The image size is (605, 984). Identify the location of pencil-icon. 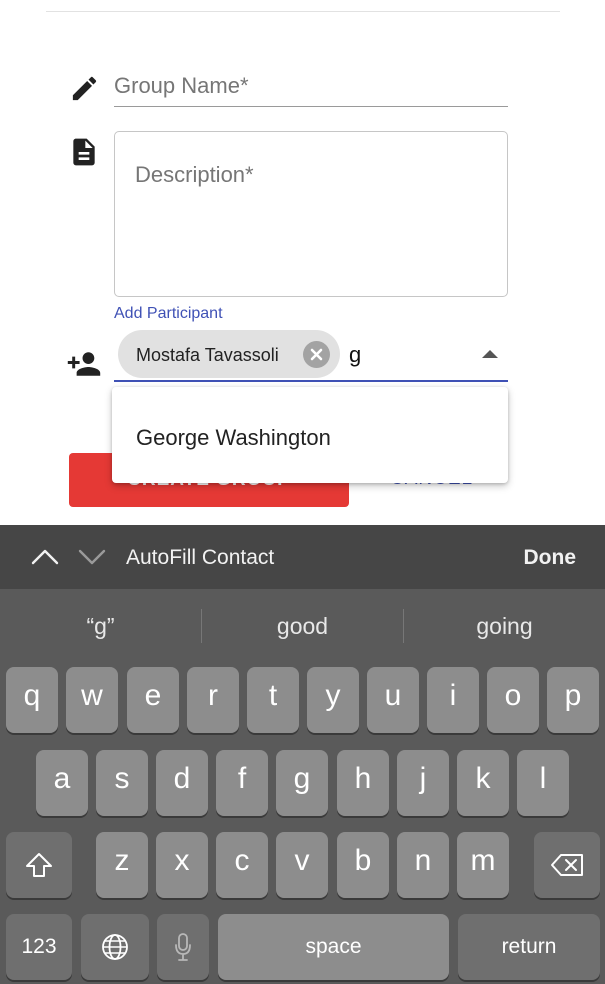
(84, 88).